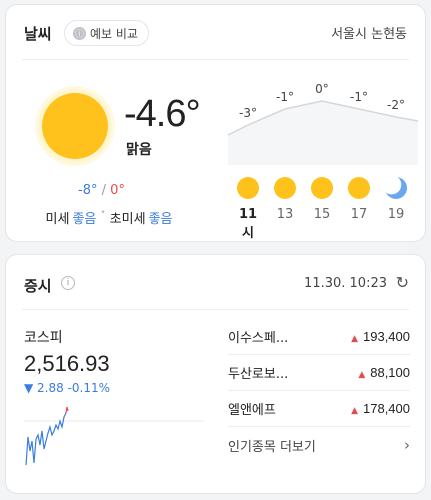 The height and width of the screenshot is (500, 431). I want to click on hourly-temp-label: 0°, so click(322, 89).